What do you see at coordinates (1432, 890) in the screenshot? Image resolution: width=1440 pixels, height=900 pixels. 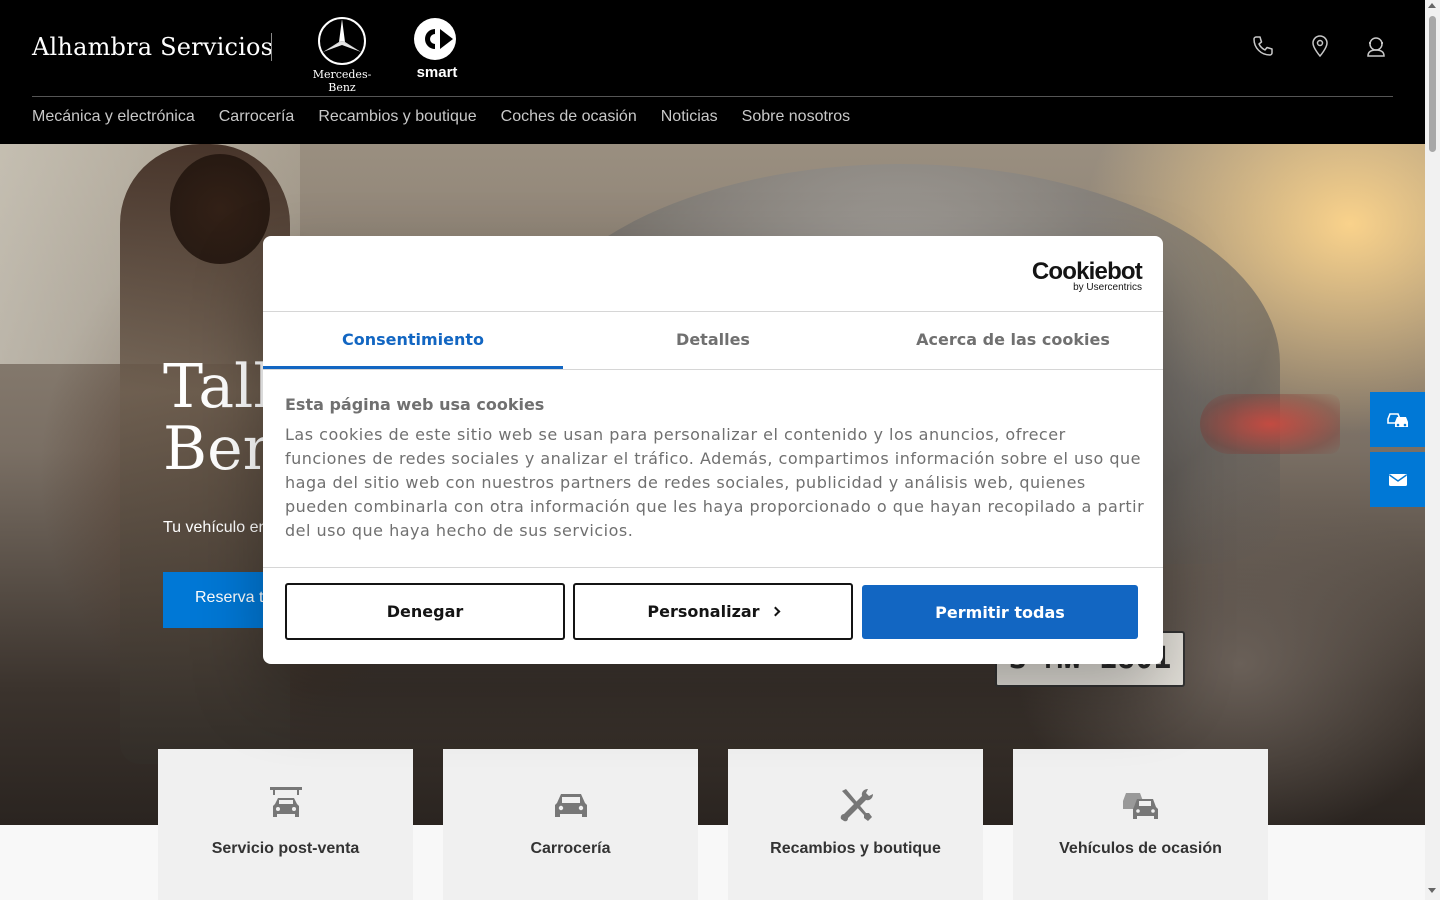 I see `scroll-down-arrow-icon` at bounding box center [1432, 890].